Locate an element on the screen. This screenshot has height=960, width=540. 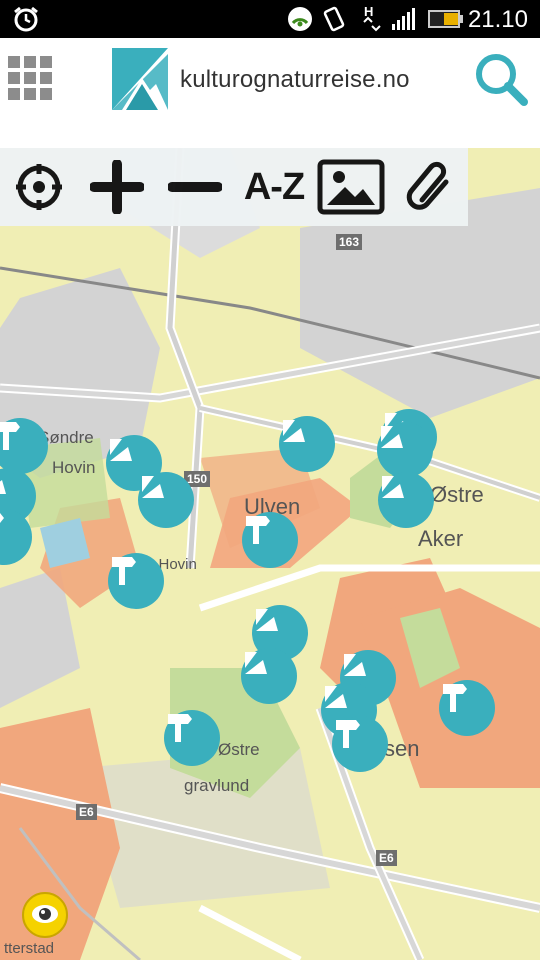
map-label: gravlund is located at coordinates (217, 785).